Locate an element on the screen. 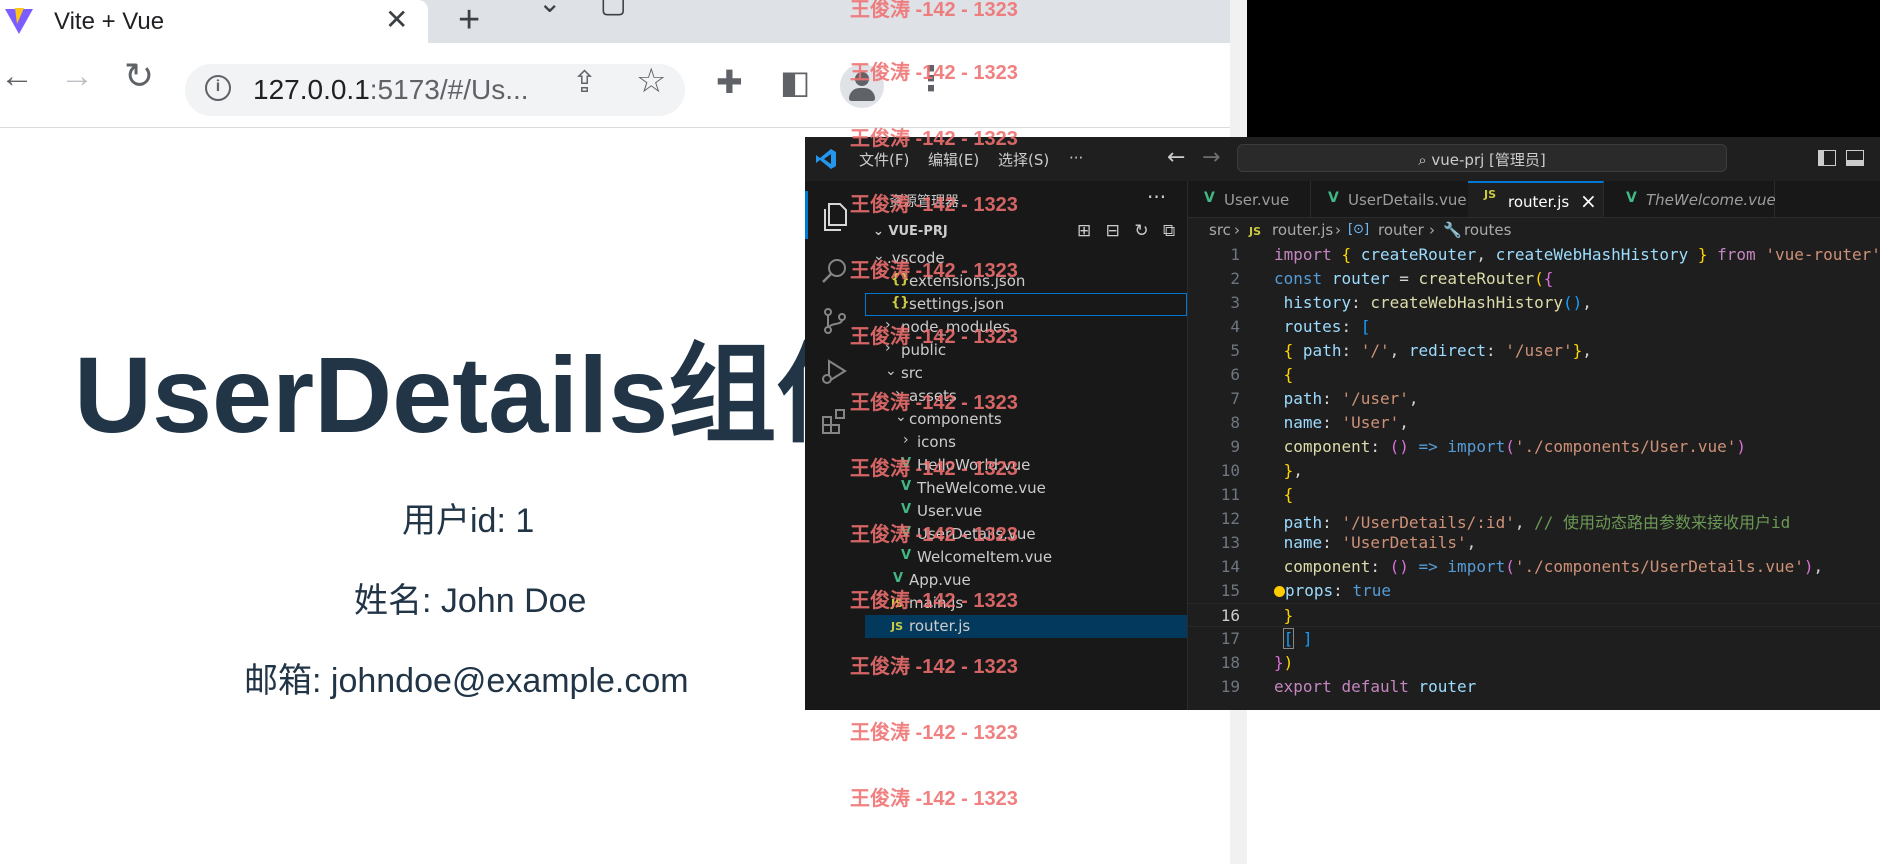  run-debug-icon is located at coordinates (835, 371).